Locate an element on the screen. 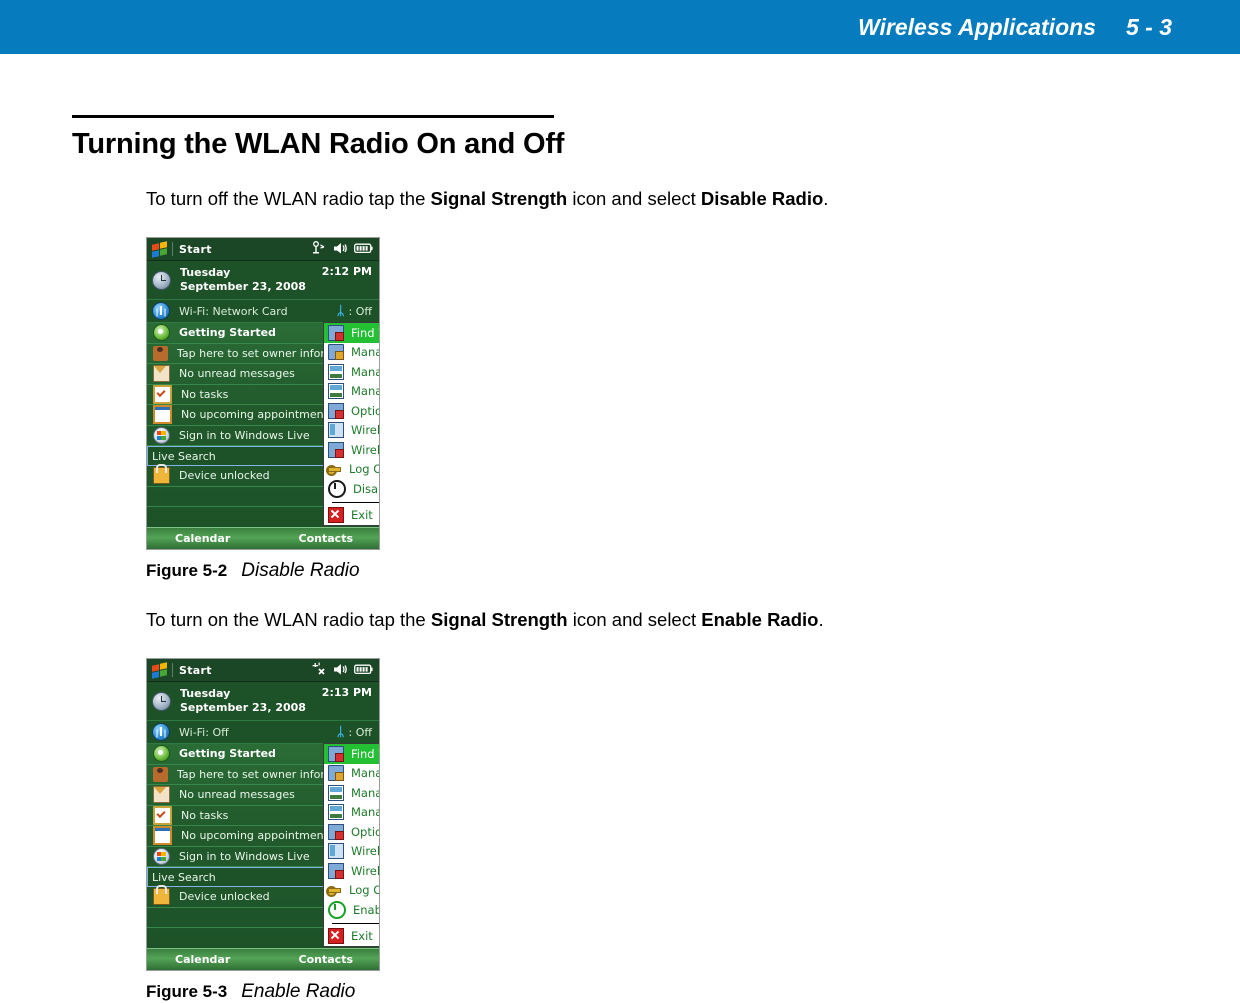 The width and height of the screenshot is (1240, 1003). figure-label: Disable Radio is located at coordinates (300, 570).